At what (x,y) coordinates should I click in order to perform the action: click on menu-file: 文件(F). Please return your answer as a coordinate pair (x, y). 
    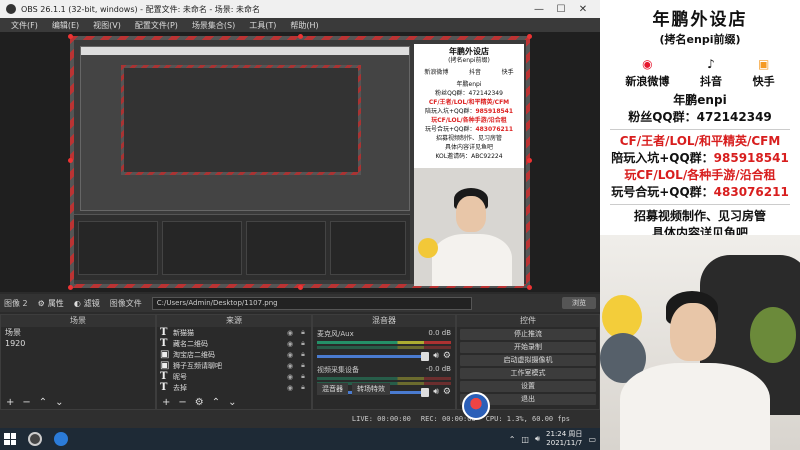
    Looking at the image, I should click on (24, 25).